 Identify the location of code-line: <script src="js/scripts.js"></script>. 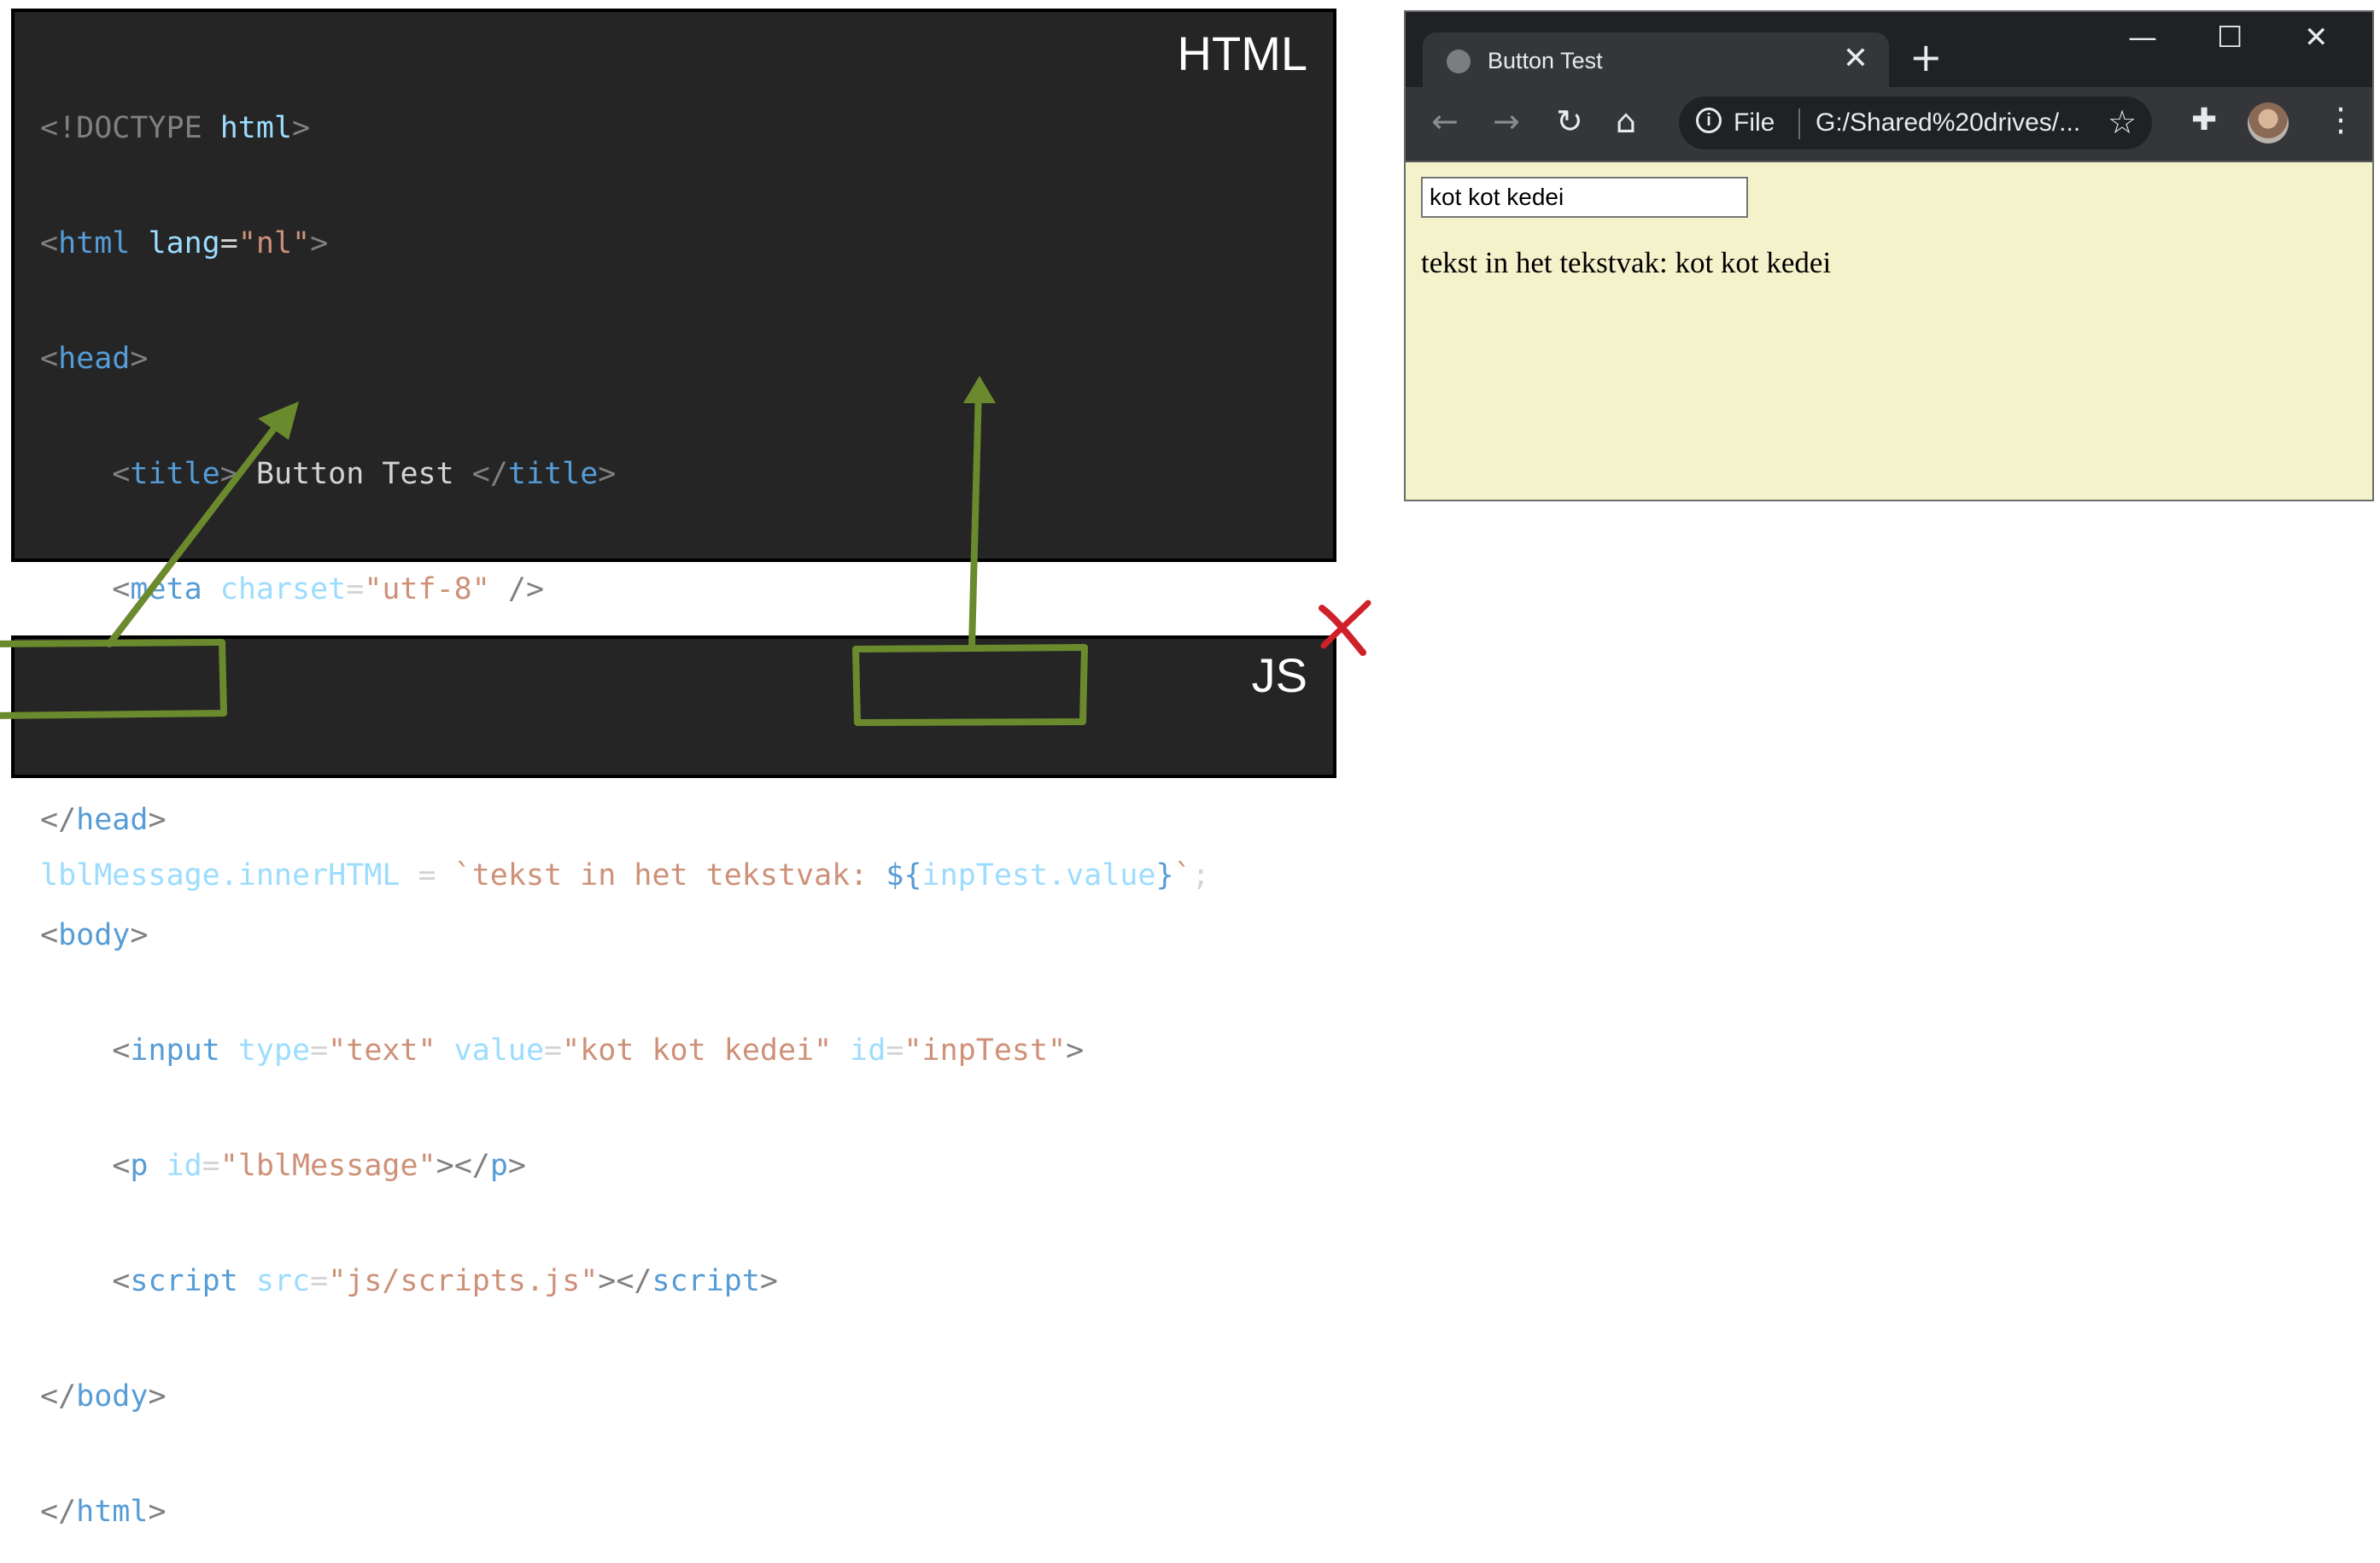
(562, 1281).